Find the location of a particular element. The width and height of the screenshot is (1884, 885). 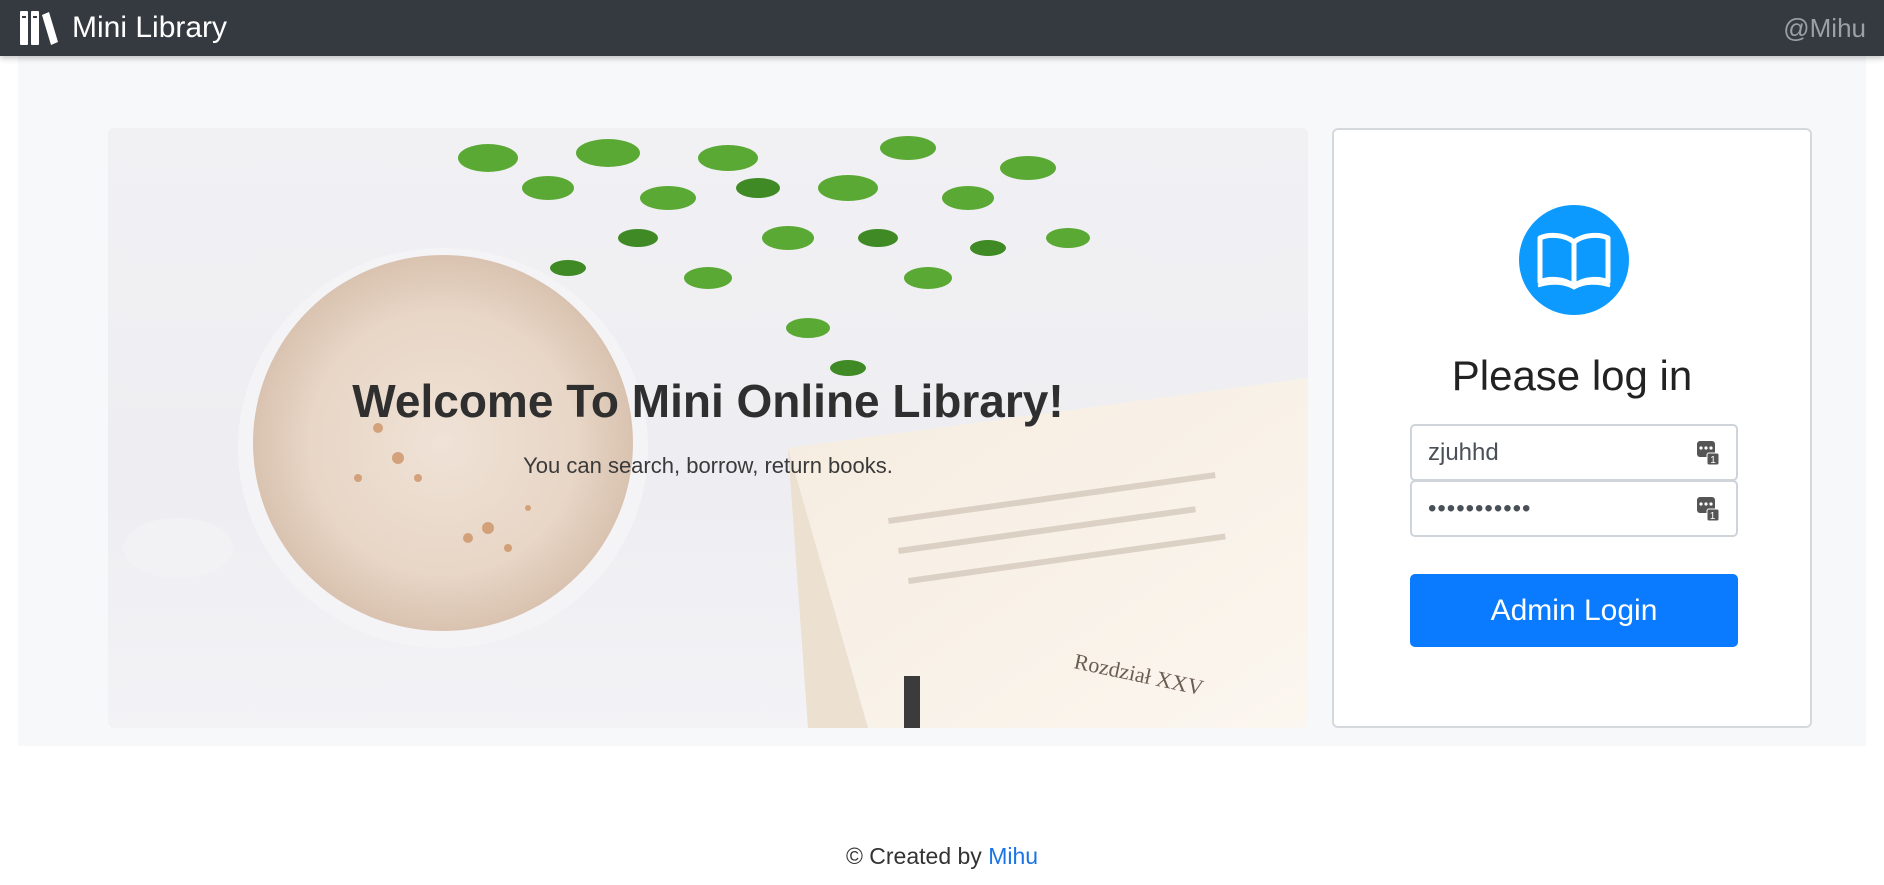

navbar: Mini Library @Mihu is located at coordinates (942, 28).